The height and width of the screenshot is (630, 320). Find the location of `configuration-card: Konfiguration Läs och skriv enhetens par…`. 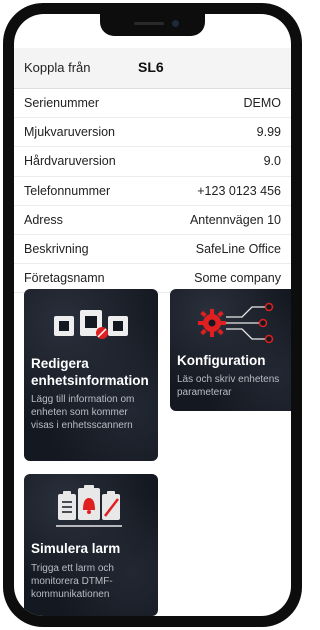

configuration-card: Konfiguration Läs och skriv enhetens par… is located at coordinates (230, 350).